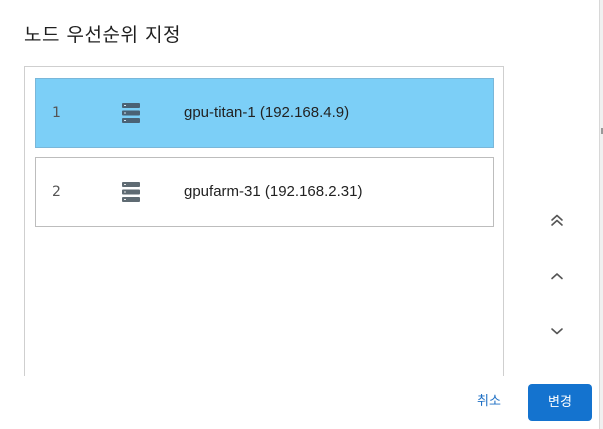 The height and width of the screenshot is (429, 603). What do you see at coordinates (267, 112) in the screenshot?
I see `node-label: gpu-titan-1 (192.168.4.9)` at bounding box center [267, 112].